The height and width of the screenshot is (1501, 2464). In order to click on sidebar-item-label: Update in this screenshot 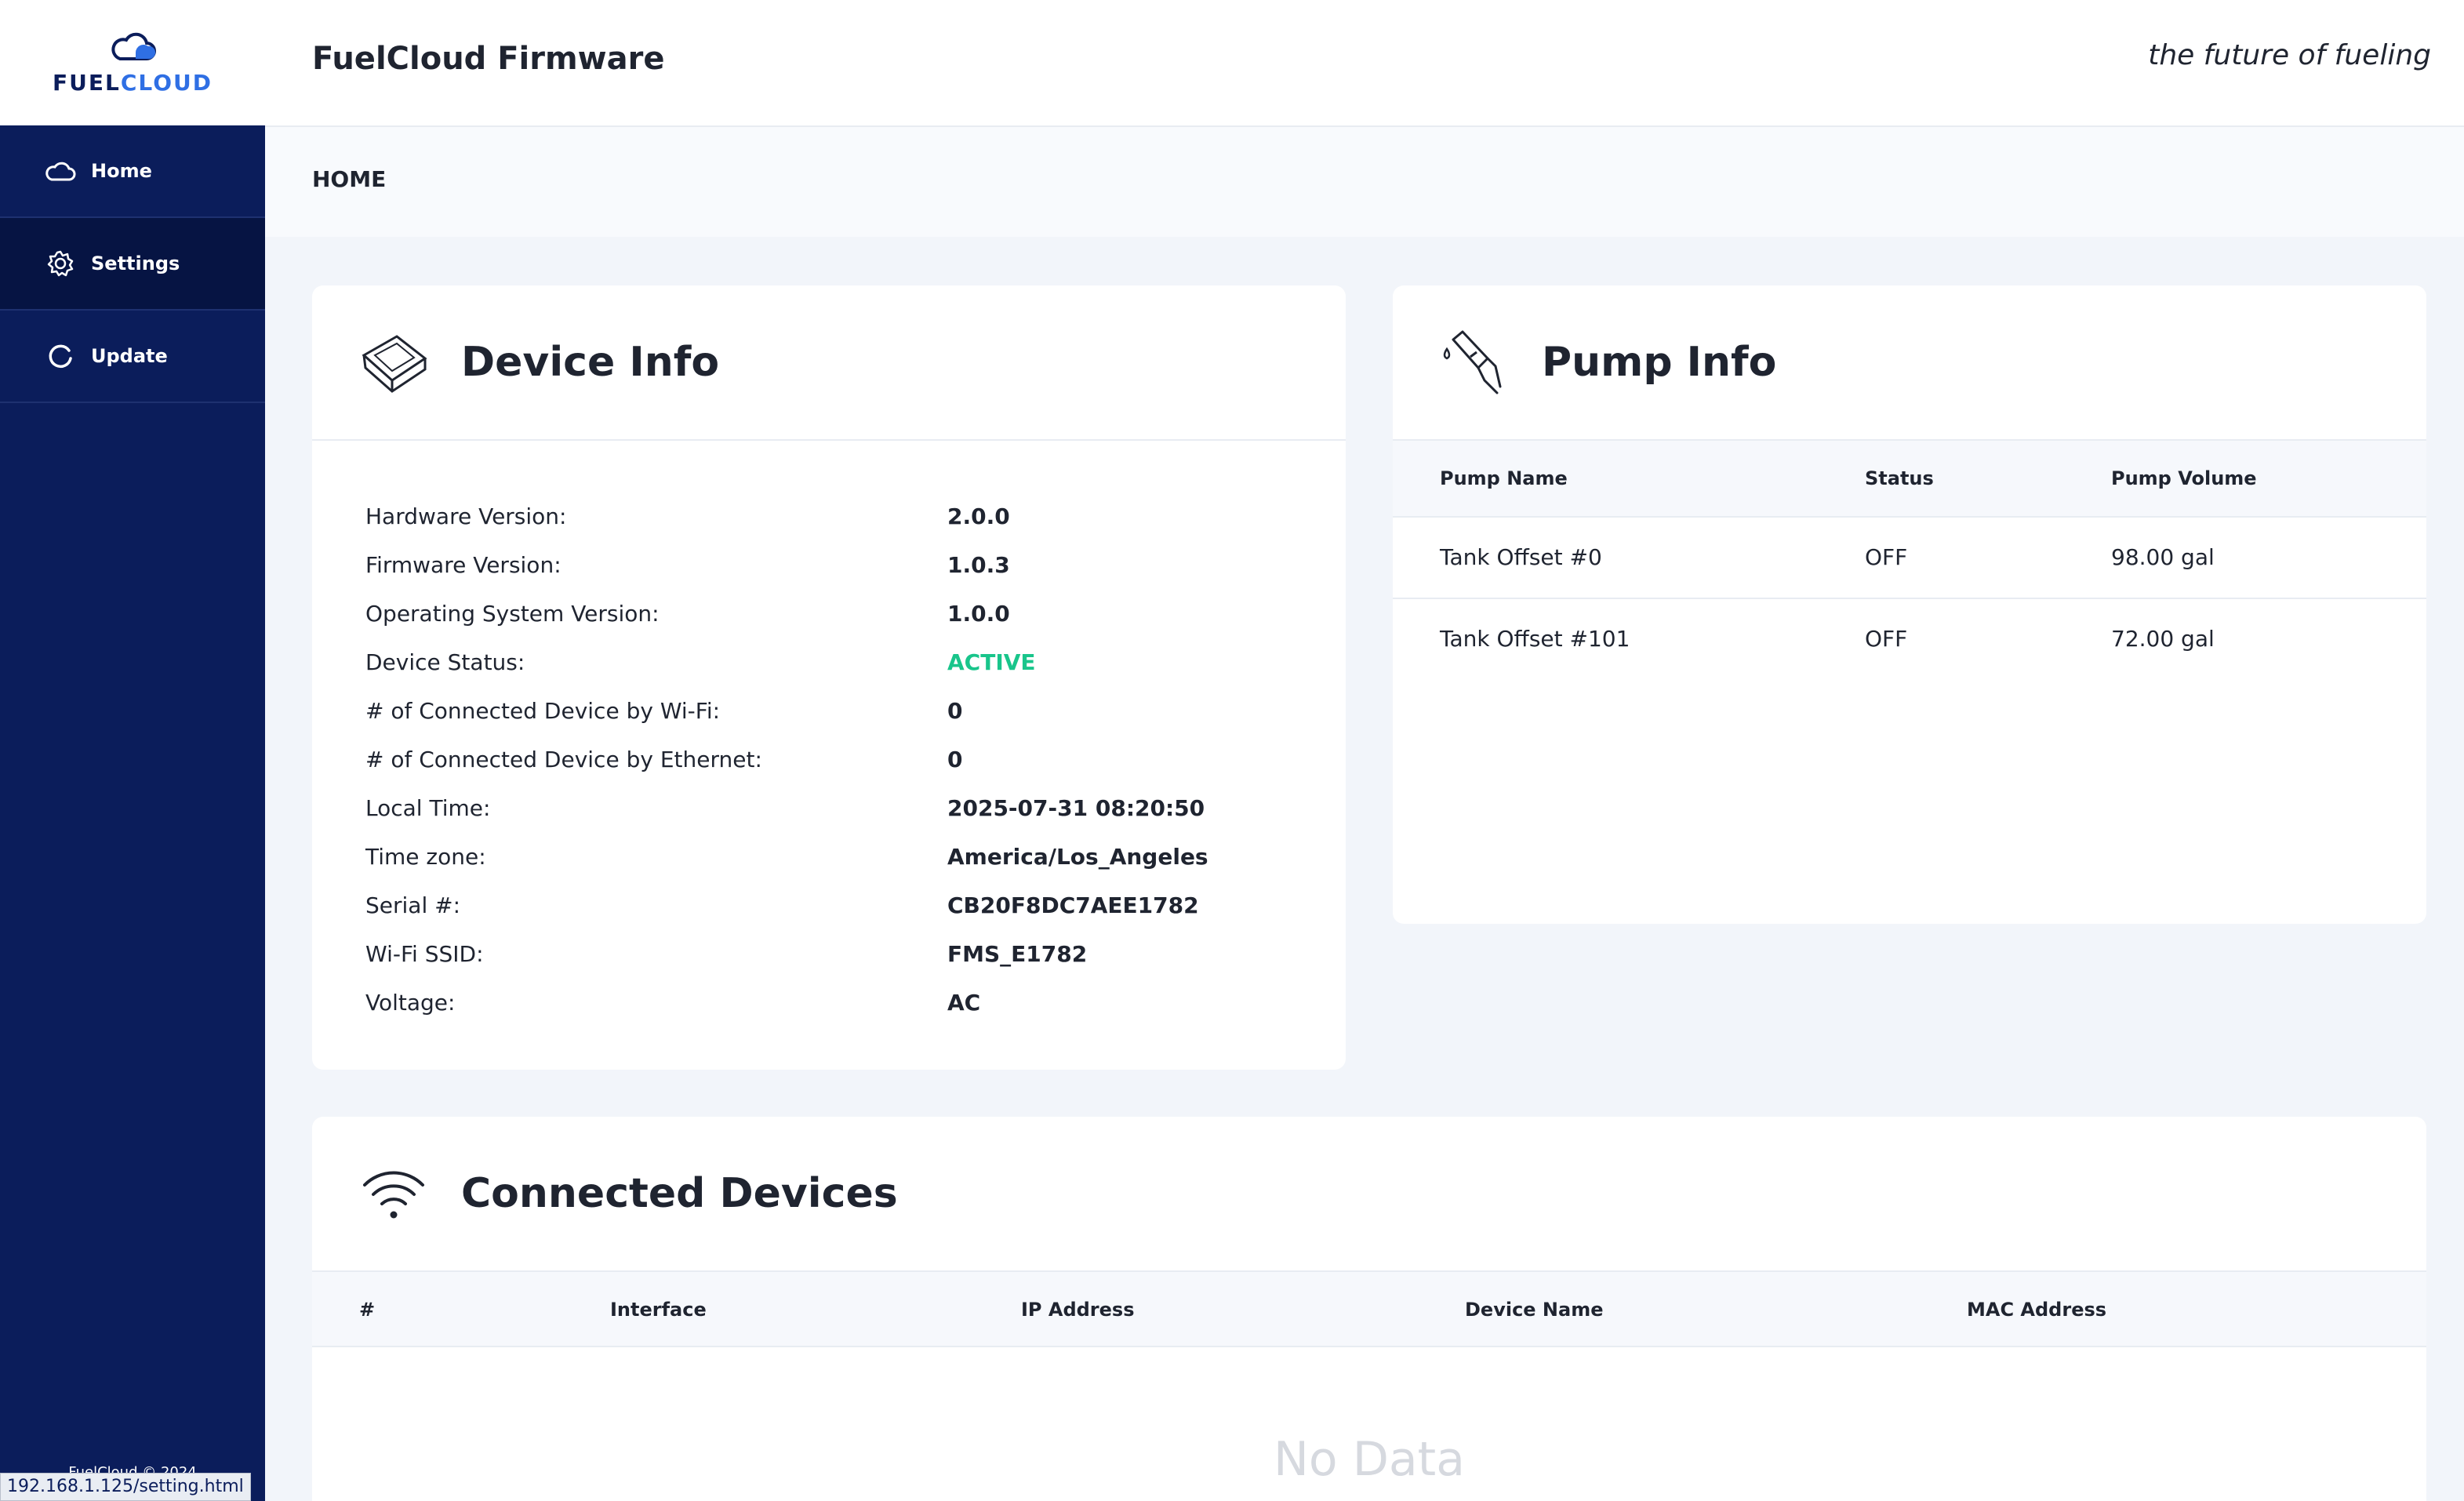, I will do `click(129, 356)`.